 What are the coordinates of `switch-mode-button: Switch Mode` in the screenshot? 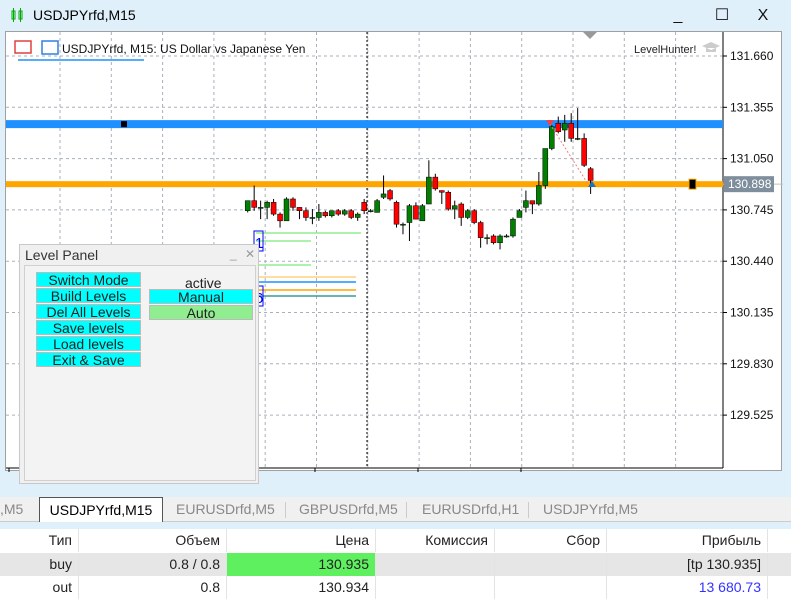 It's located at (88, 279).